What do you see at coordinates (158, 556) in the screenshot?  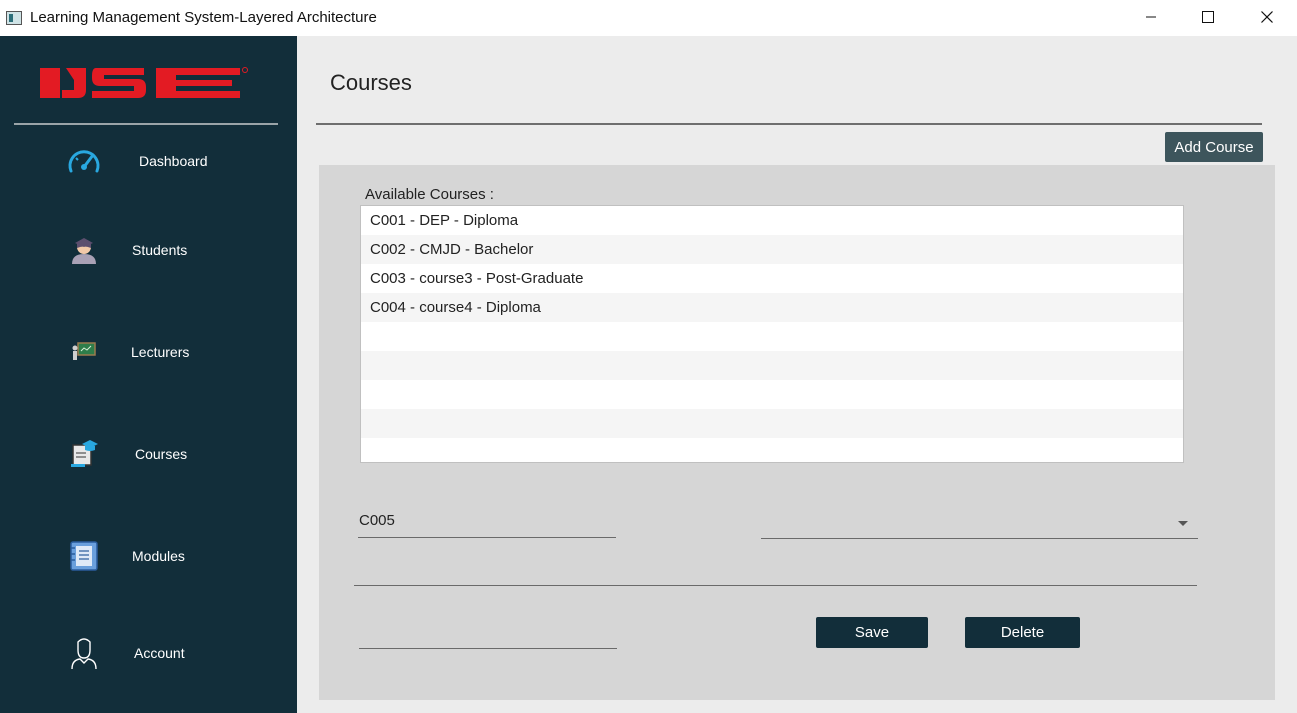 I see `sidebar-item-label: Modules` at bounding box center [158, 556].